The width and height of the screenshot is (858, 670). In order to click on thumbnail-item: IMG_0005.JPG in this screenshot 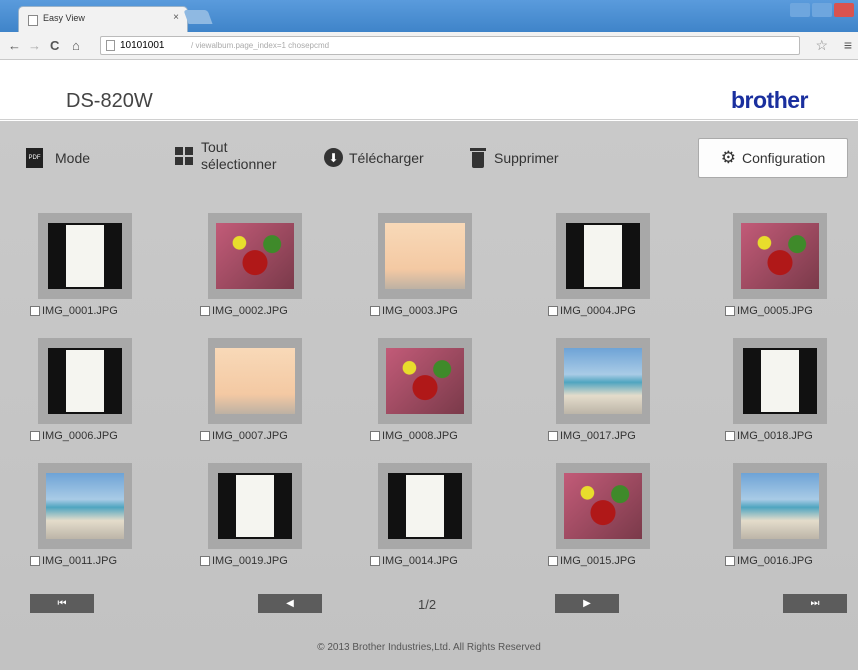, I will do `click(791, 272)`.